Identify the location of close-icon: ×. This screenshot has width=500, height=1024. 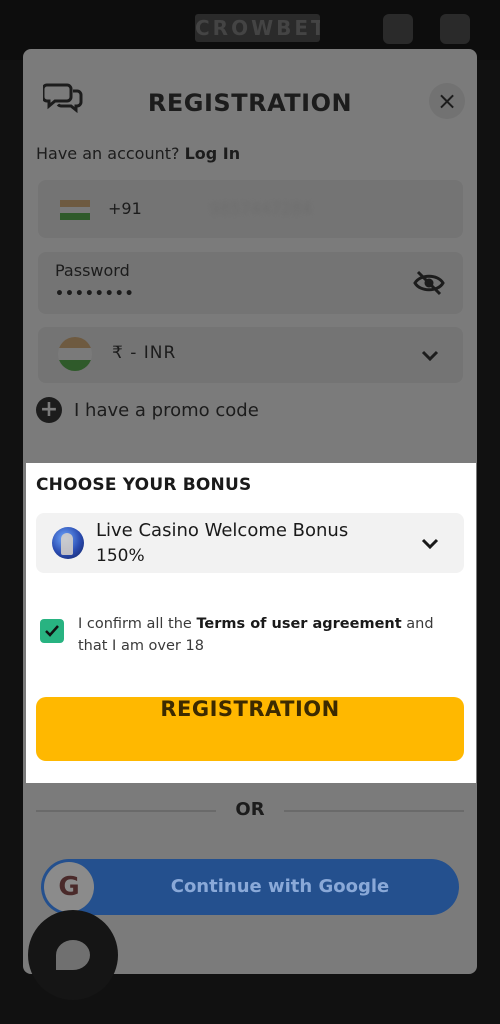
(447, 101).